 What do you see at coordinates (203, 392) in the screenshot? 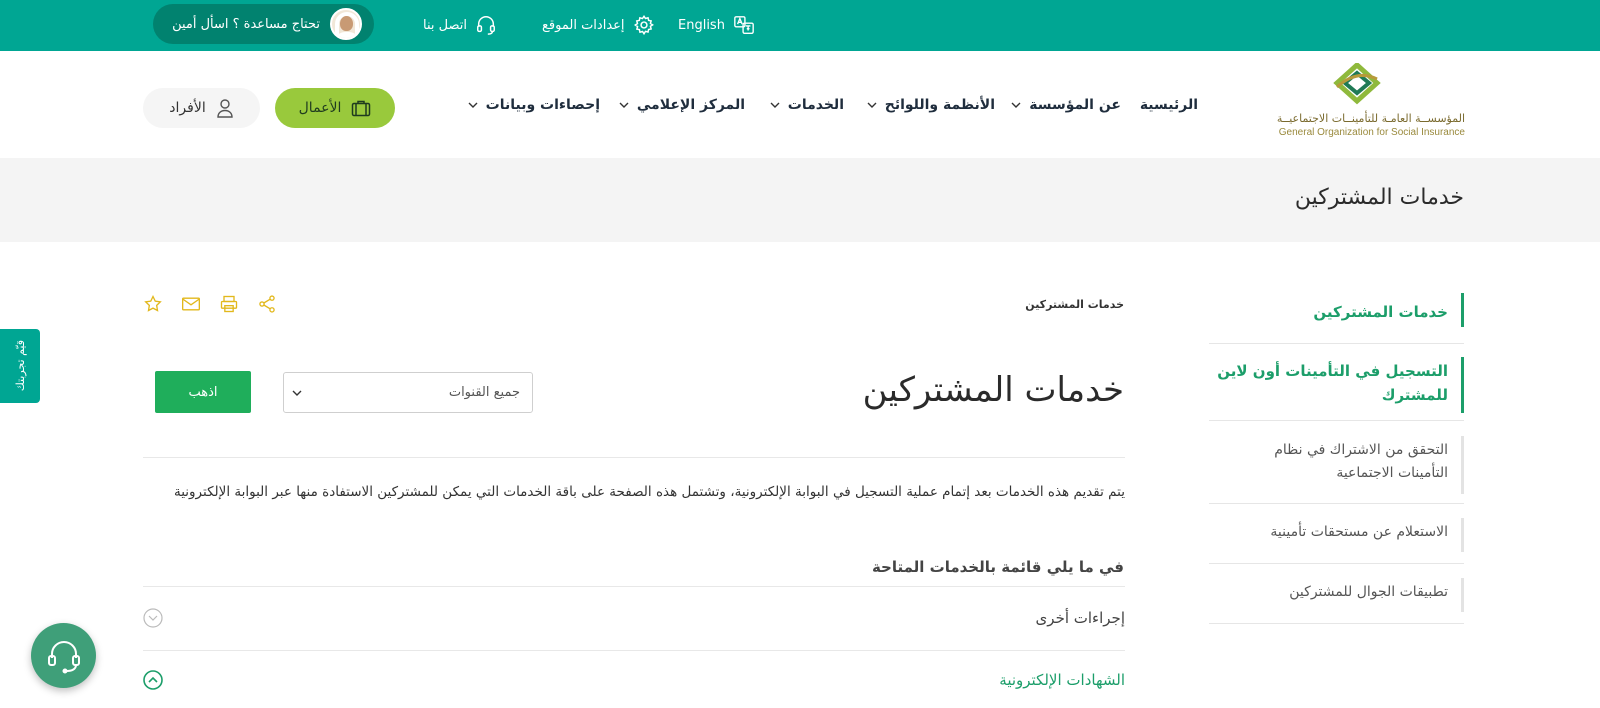
I see `go-button: اذهب` at bounding box center [203, 392].